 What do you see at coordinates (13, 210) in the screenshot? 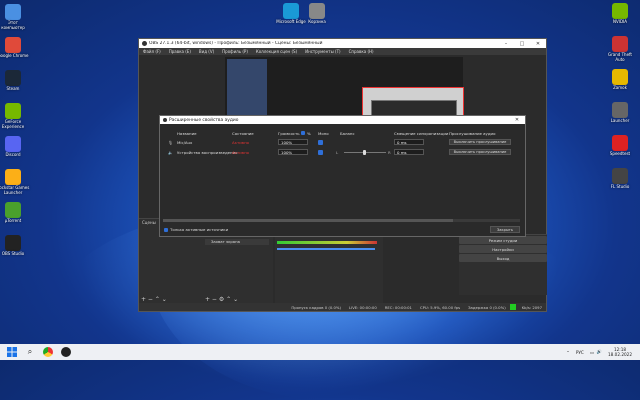
I see `utorrent-icon` at bounding box center [13, 210].